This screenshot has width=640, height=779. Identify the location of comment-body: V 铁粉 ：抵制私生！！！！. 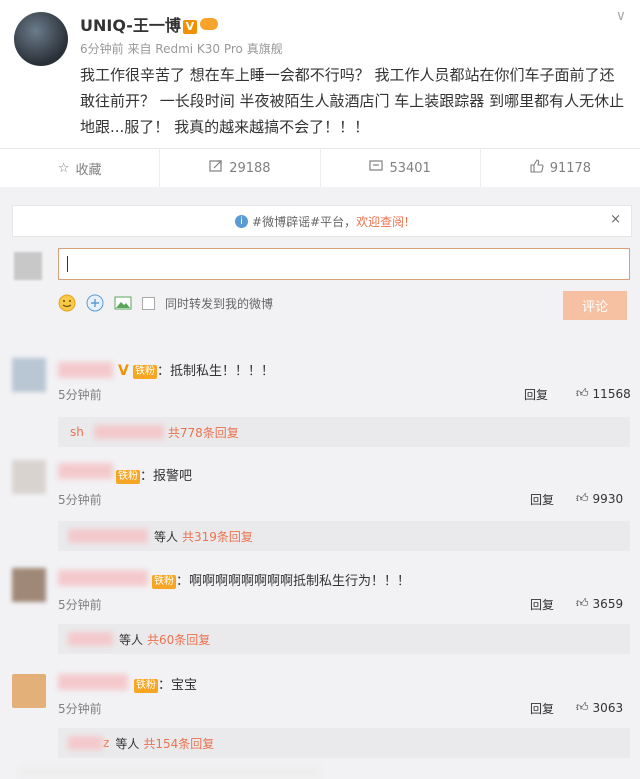
(196, 369).